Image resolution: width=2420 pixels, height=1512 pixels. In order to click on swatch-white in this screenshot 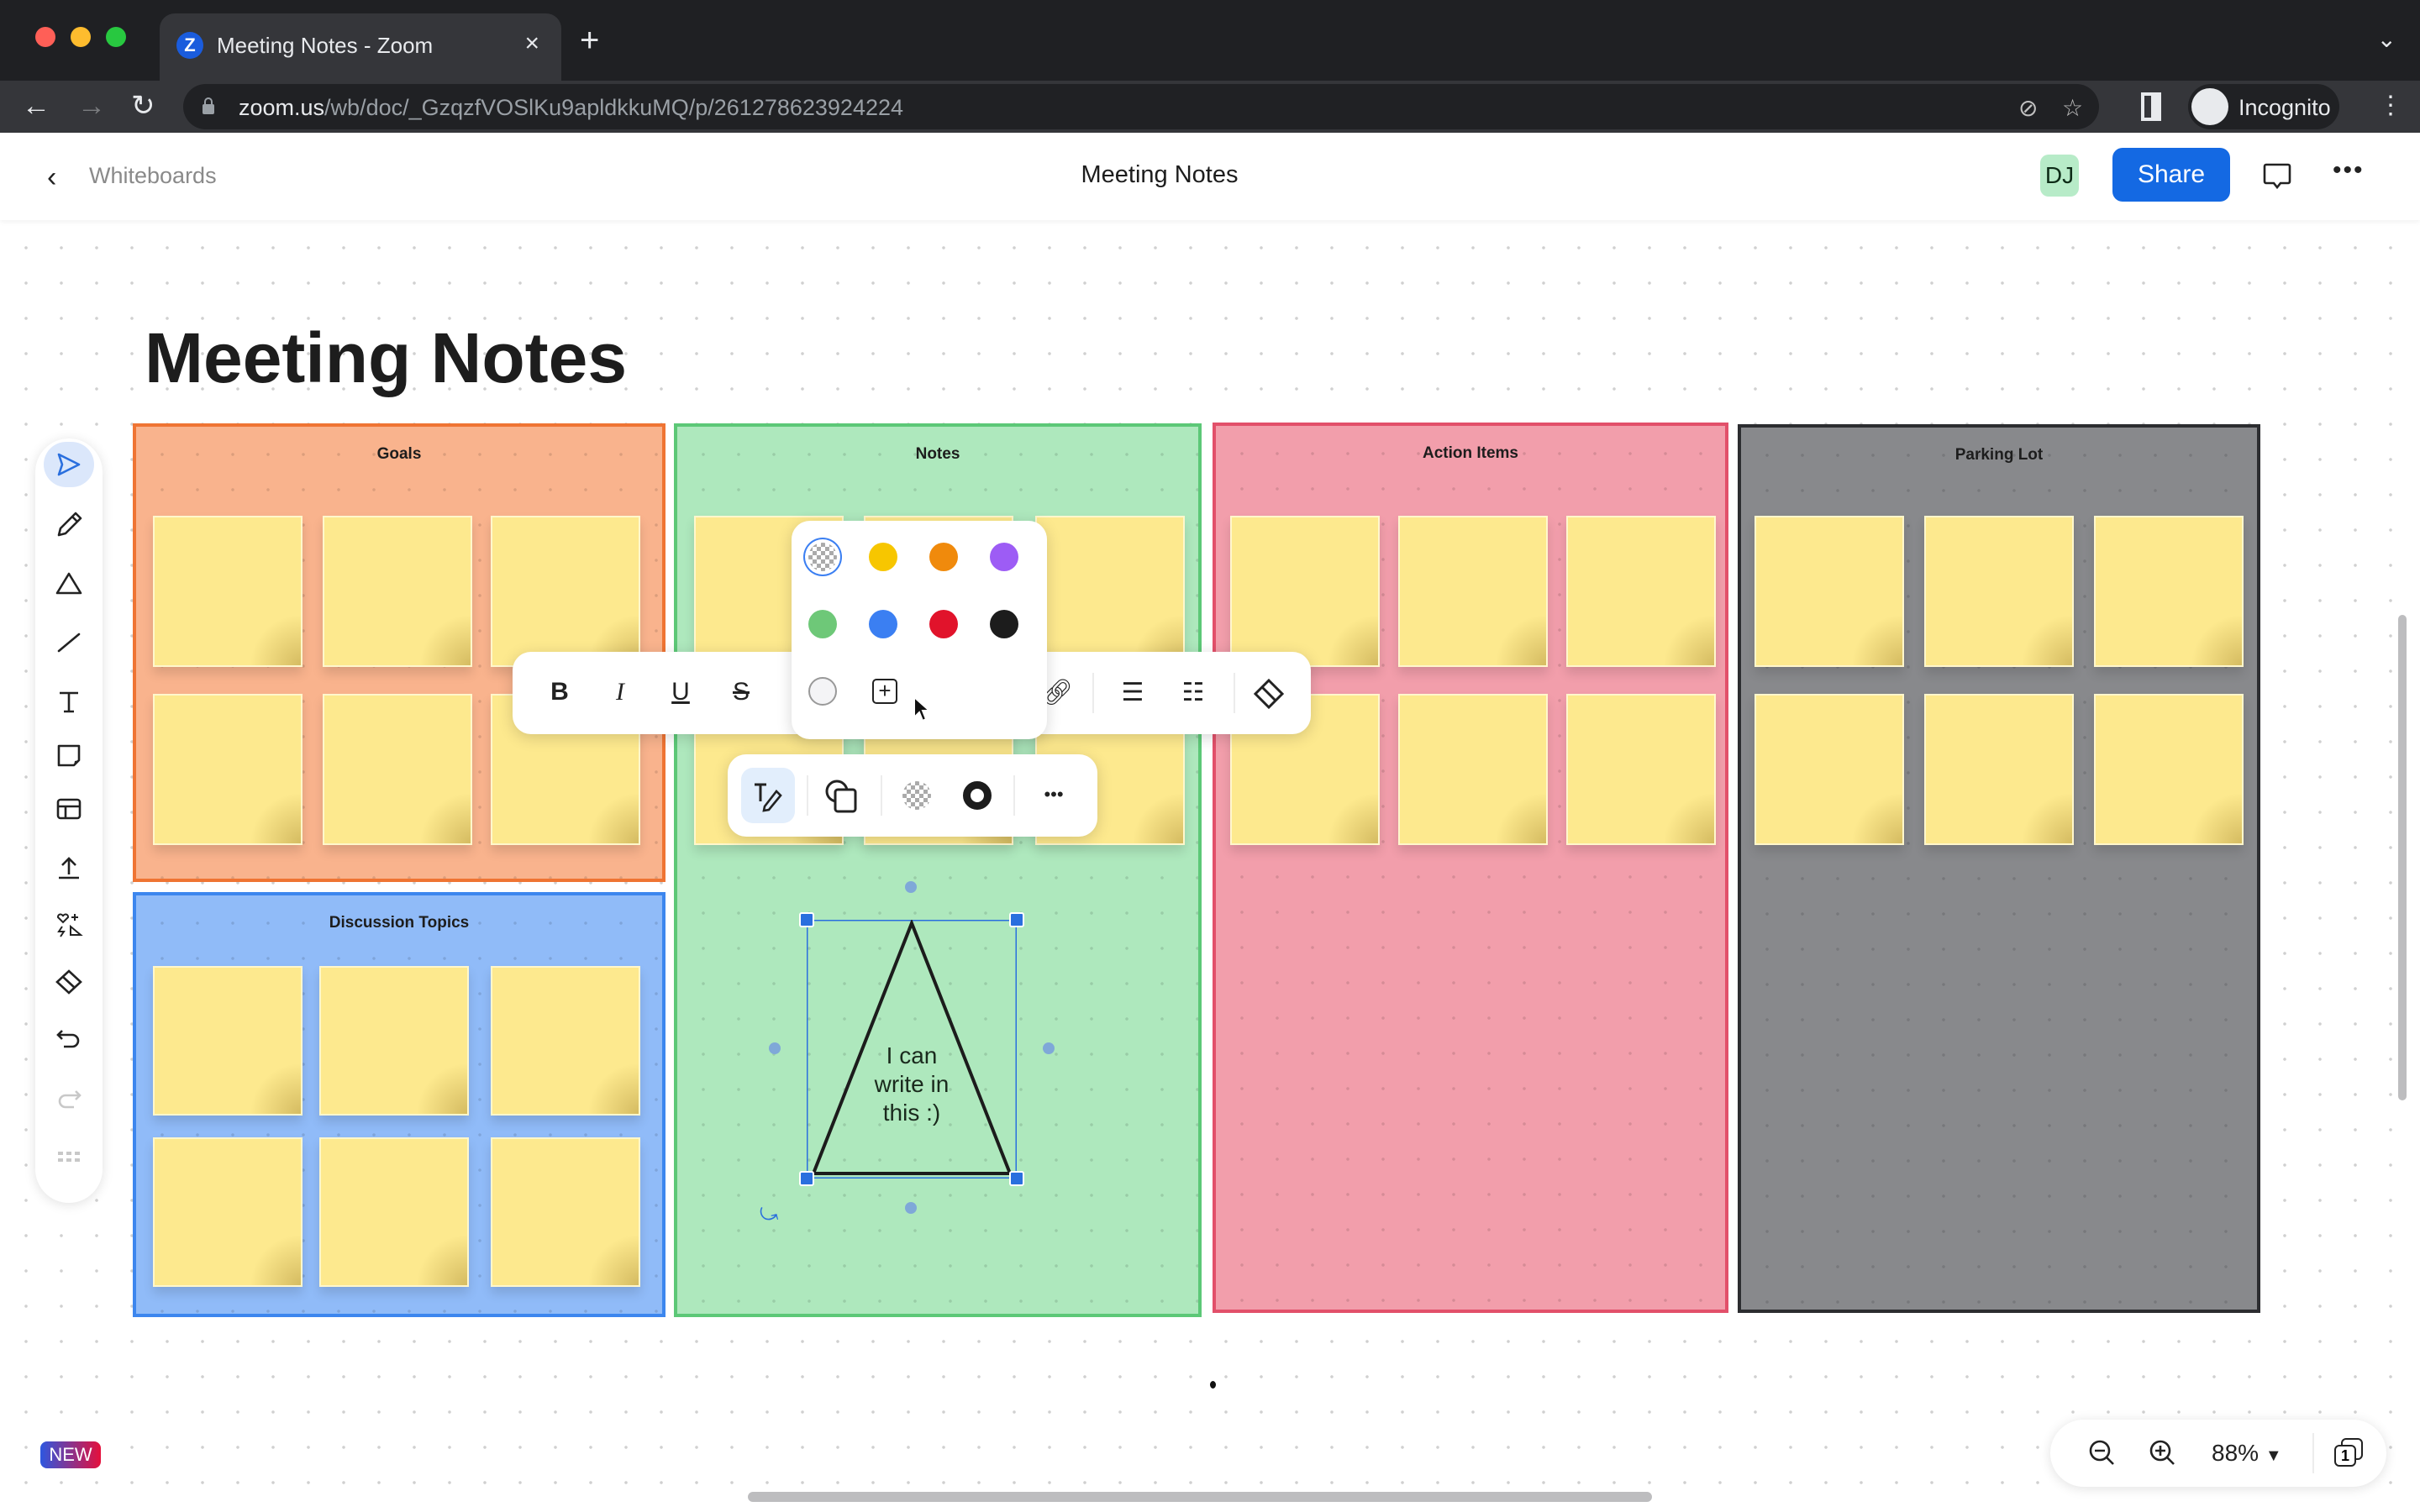, I will do `click(823, 691)`.